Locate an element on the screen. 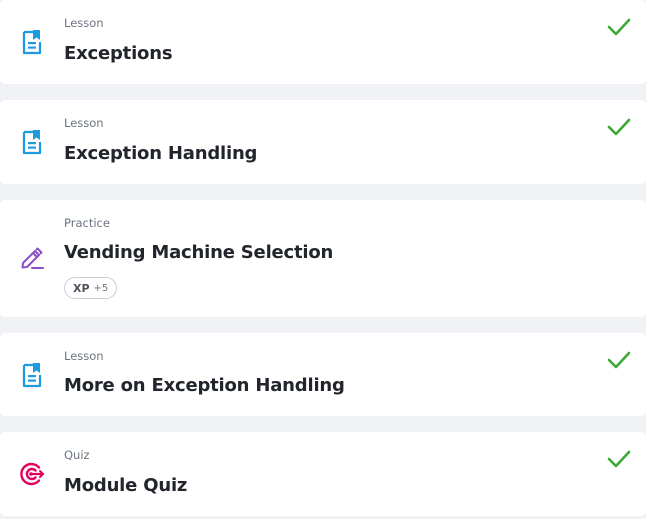 Image resolution: width=646 pixels, height=519 pixels. item-title: Module Quiz is located at coordinates (126, 485).